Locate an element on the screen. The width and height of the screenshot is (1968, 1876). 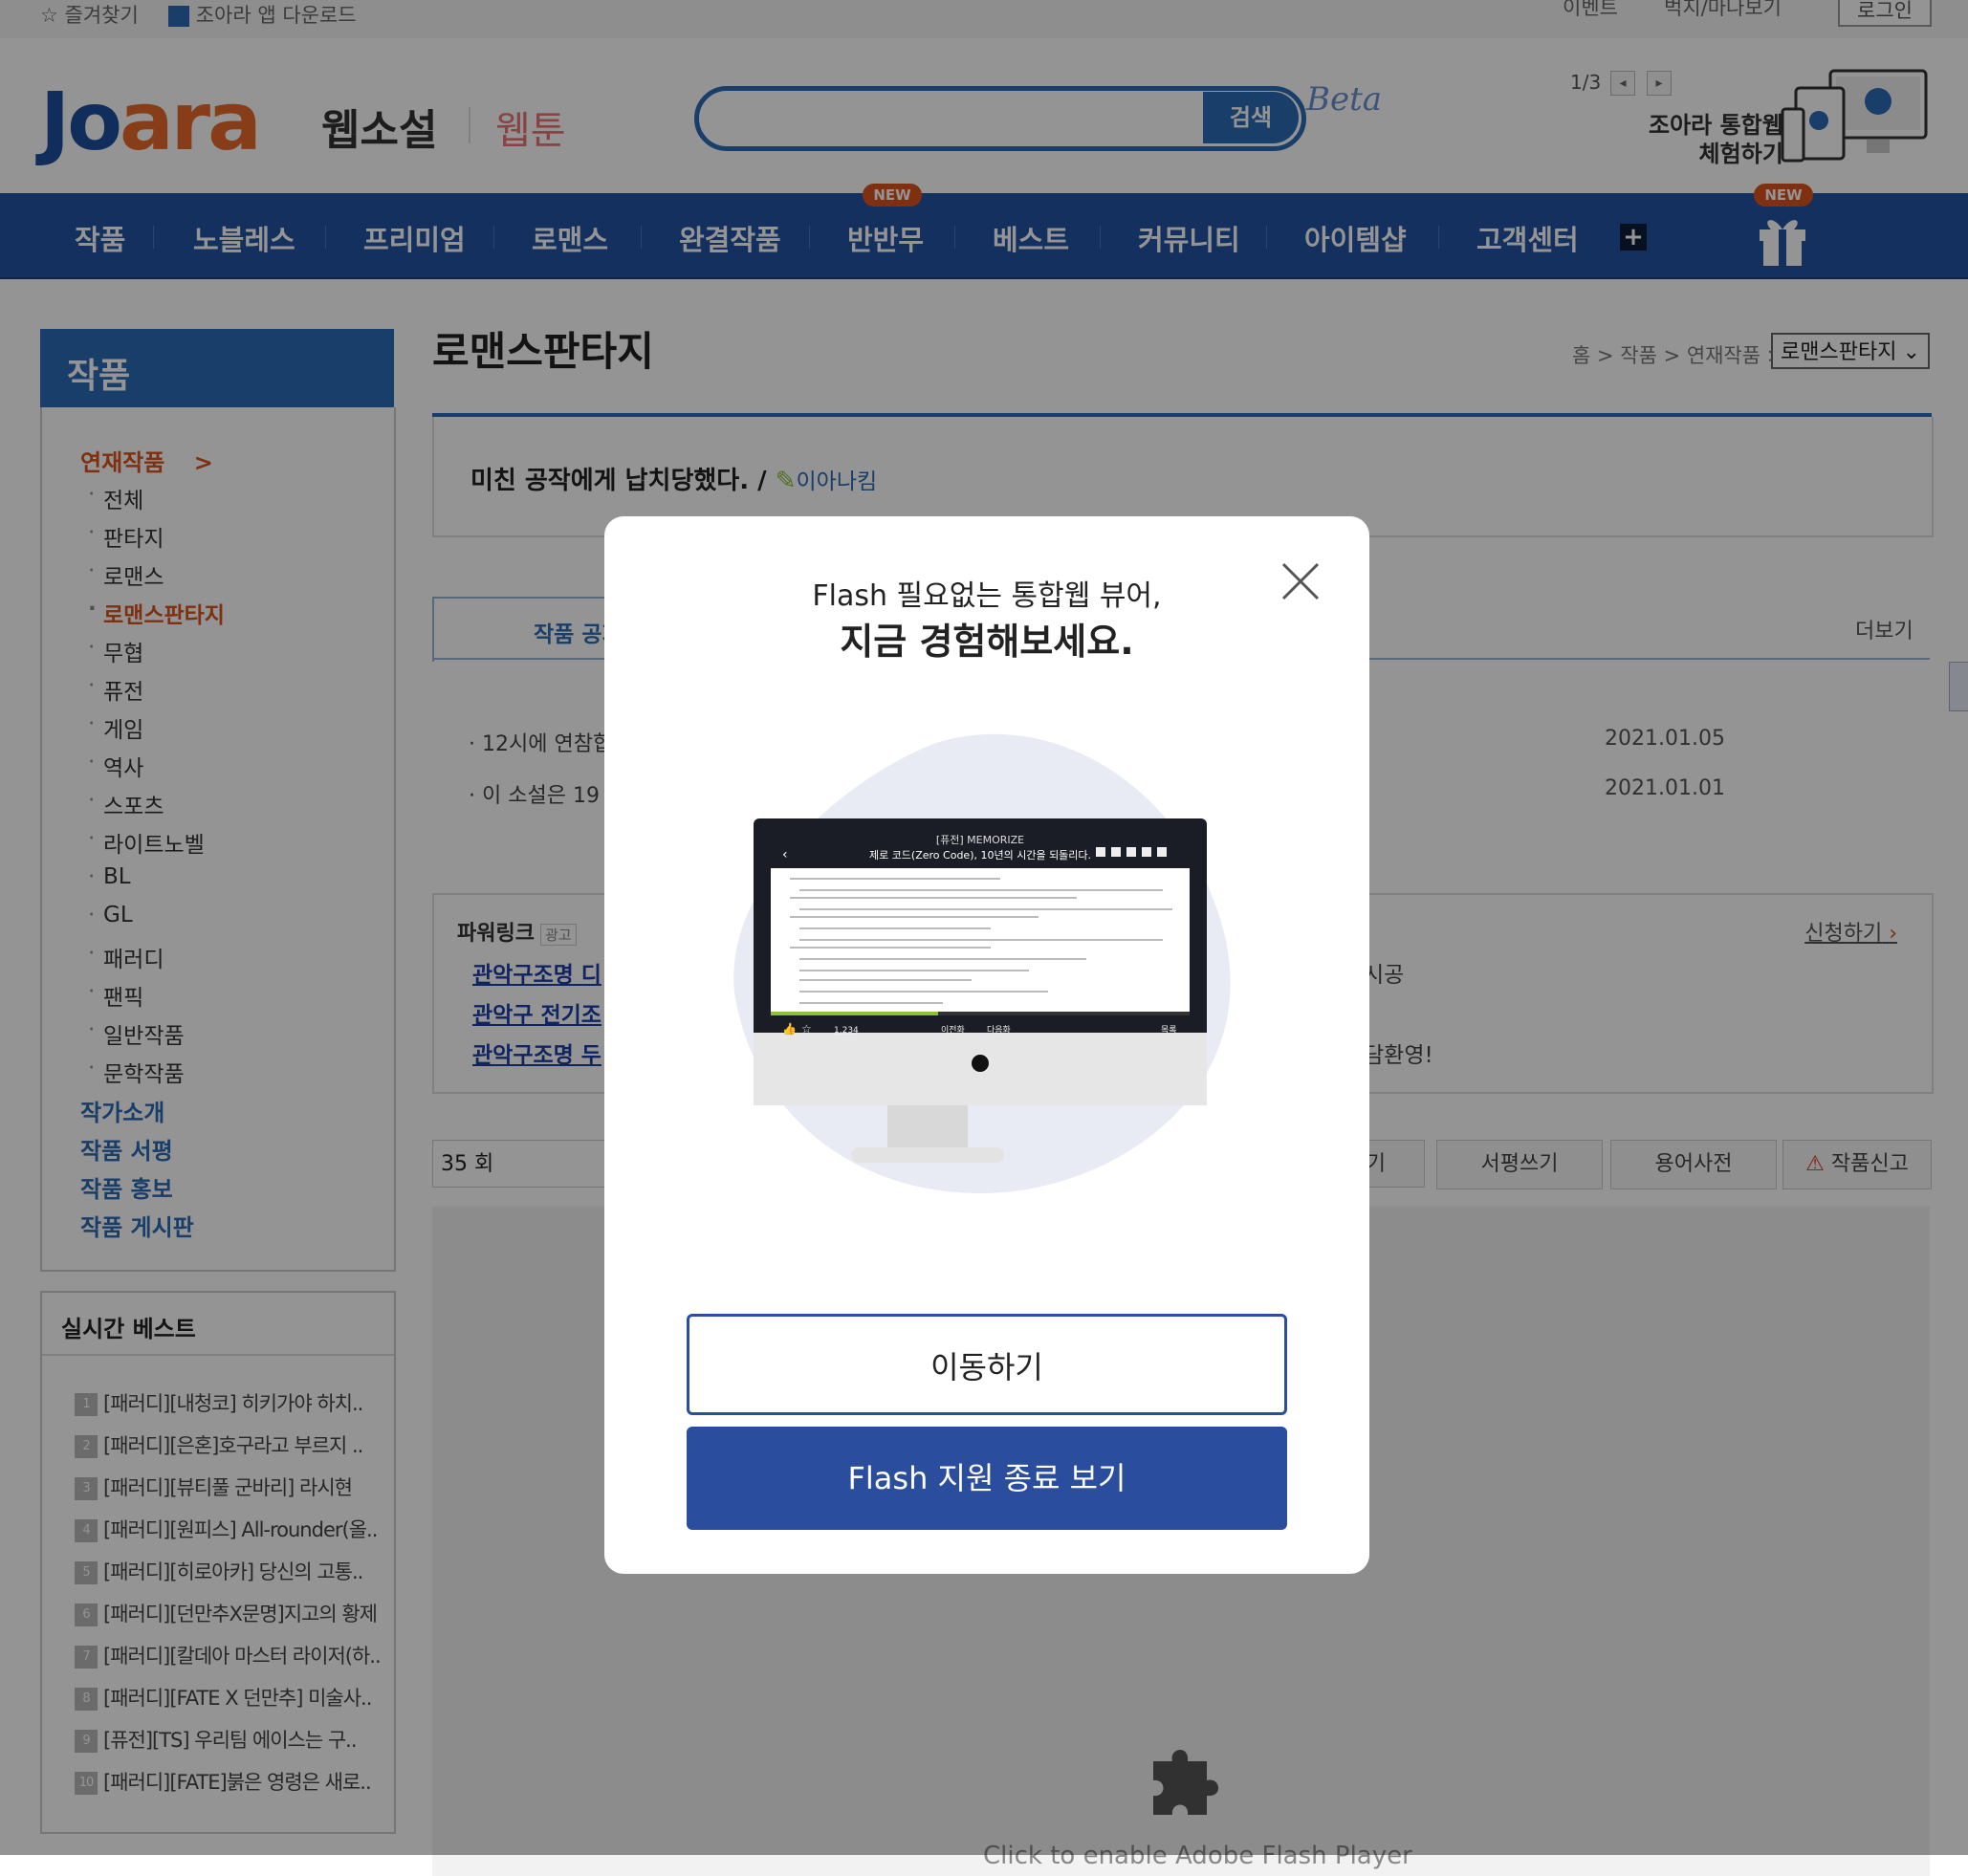
list-label: 목록 is located at coordinates (1169, 1030).